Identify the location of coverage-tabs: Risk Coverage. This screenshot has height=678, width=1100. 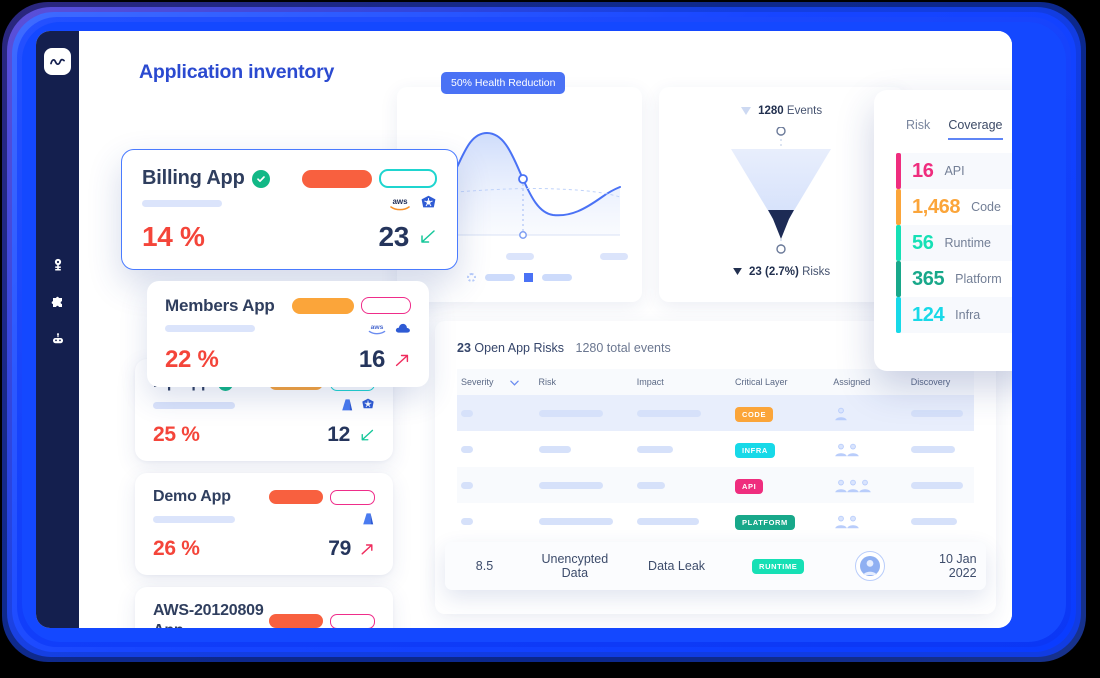
(954, 129).